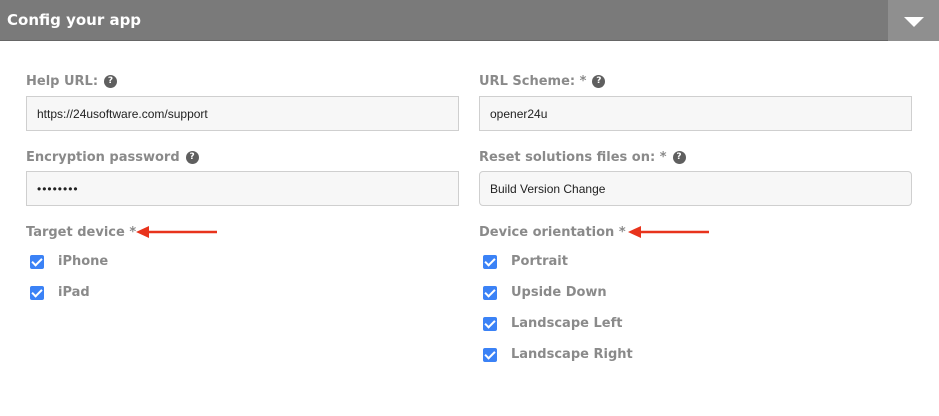 The image size is (939, 416). I want to click on checkbox-landscape-right: Landscape Right, so click(558, 354).